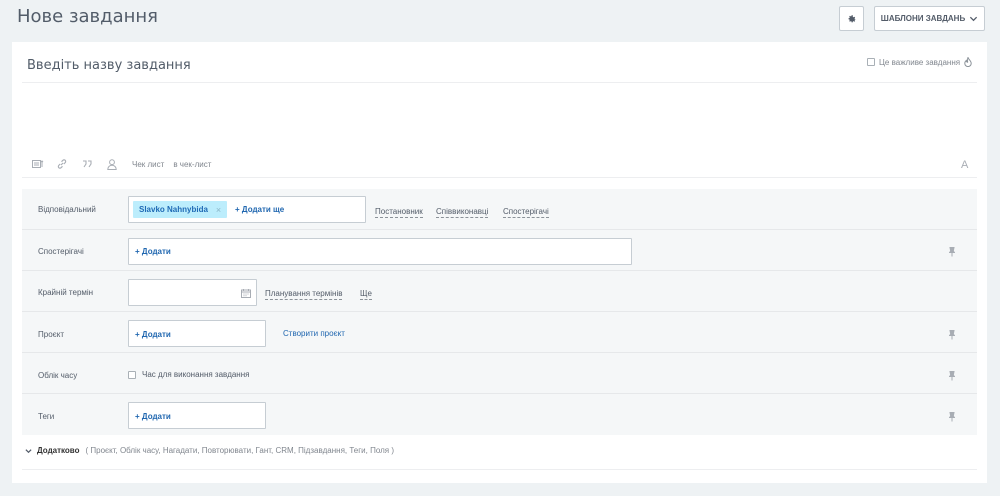 This screenshot has height=496, width=1000. I want to click on tags-row: Теги + Додати, so click(499, 414).